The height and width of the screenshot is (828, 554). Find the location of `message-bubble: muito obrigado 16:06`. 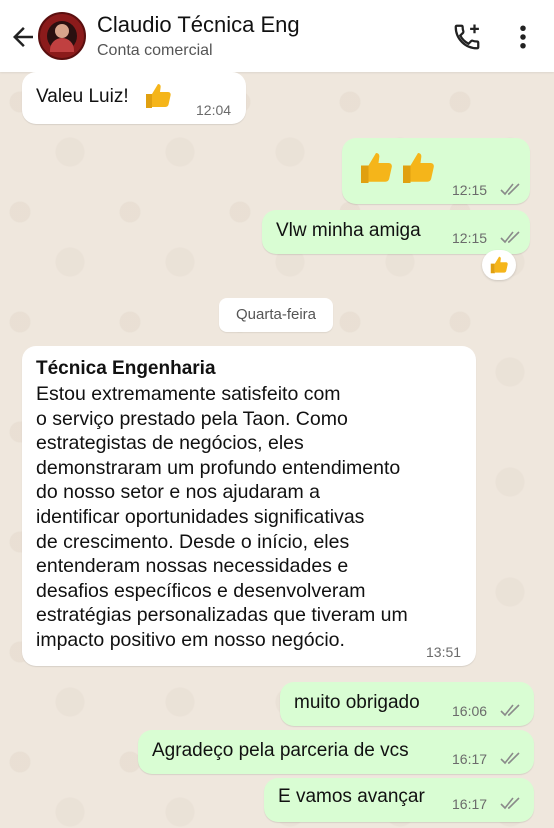

message-bubble: muito obrigado 16:06 is located at coordinates (407, 704).